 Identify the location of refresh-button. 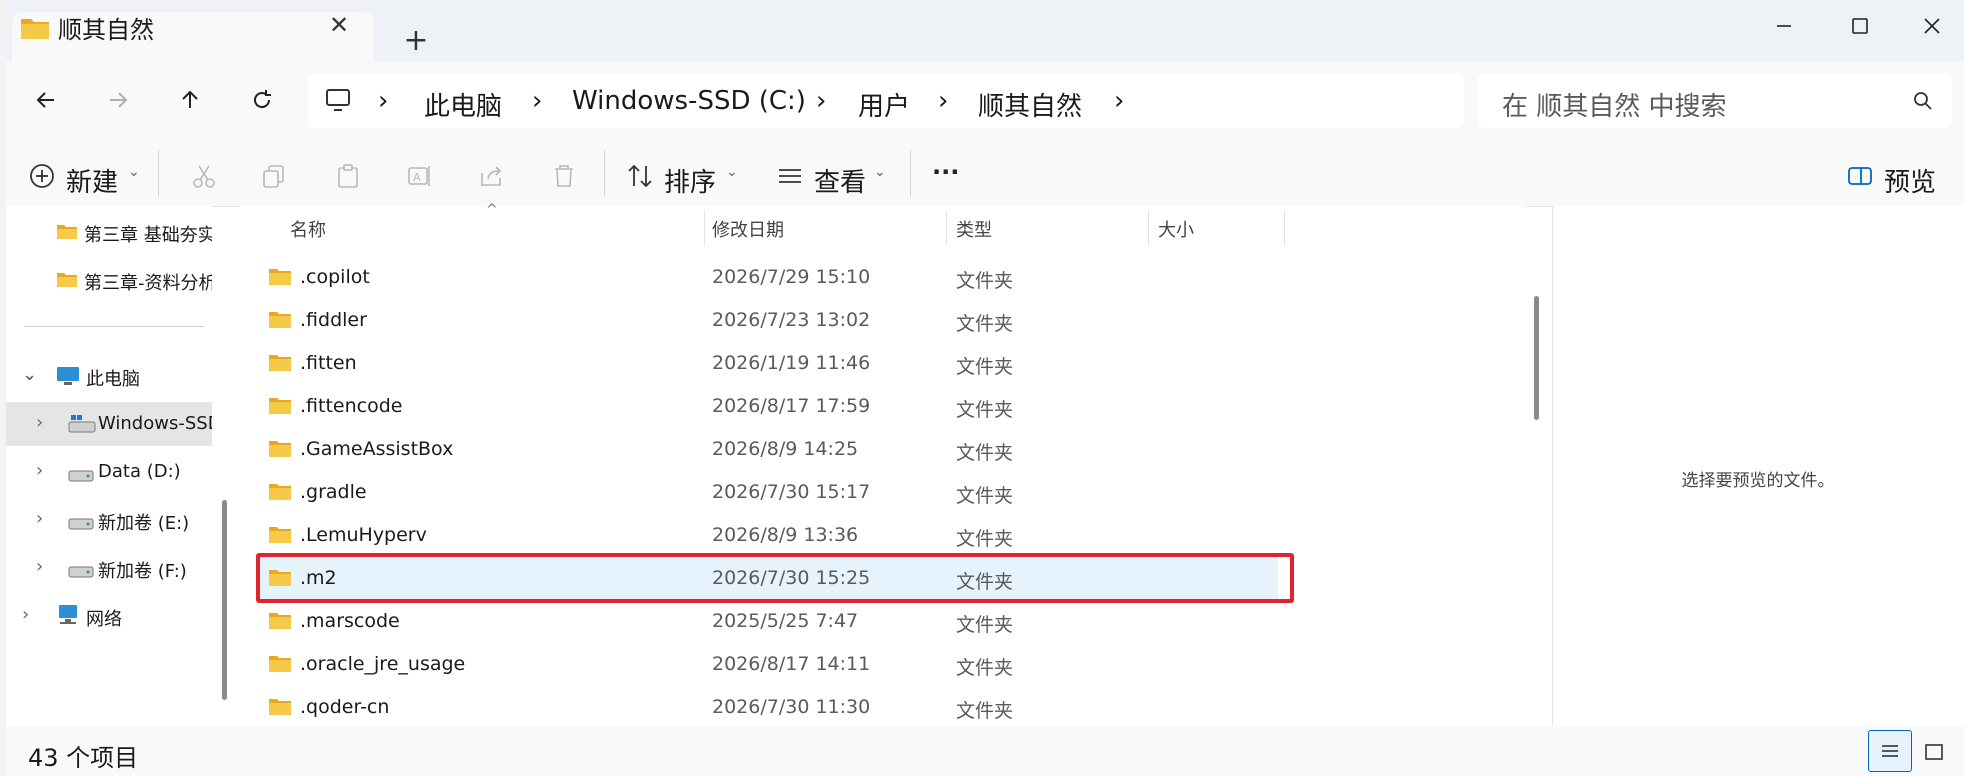
(262, 100).